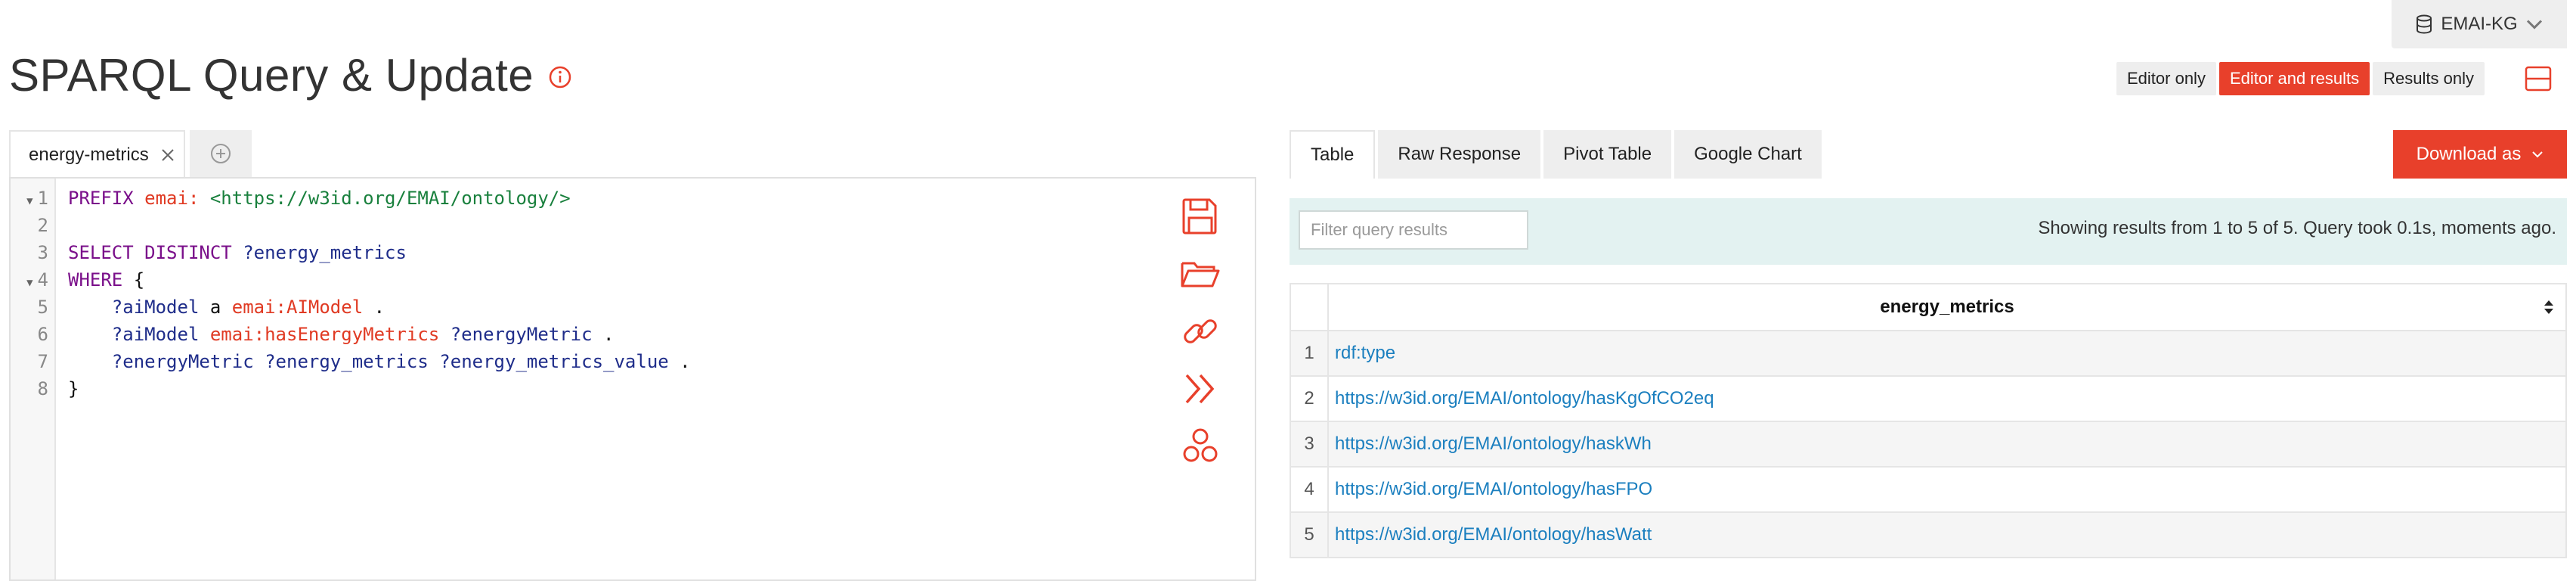  Describe the element at coordinates (42, 334) in the screenshot. I see `line-number: 6` at that location.